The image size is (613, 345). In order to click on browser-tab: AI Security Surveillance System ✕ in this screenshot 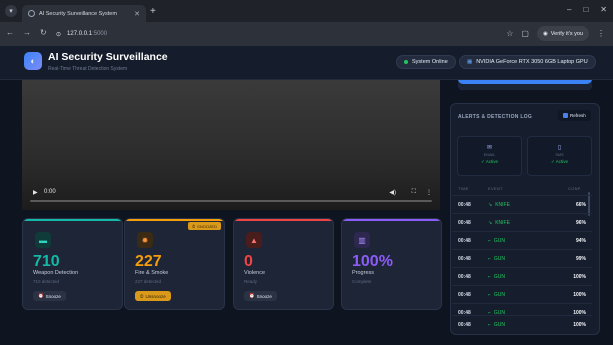, I will do `click(84, 13)`.